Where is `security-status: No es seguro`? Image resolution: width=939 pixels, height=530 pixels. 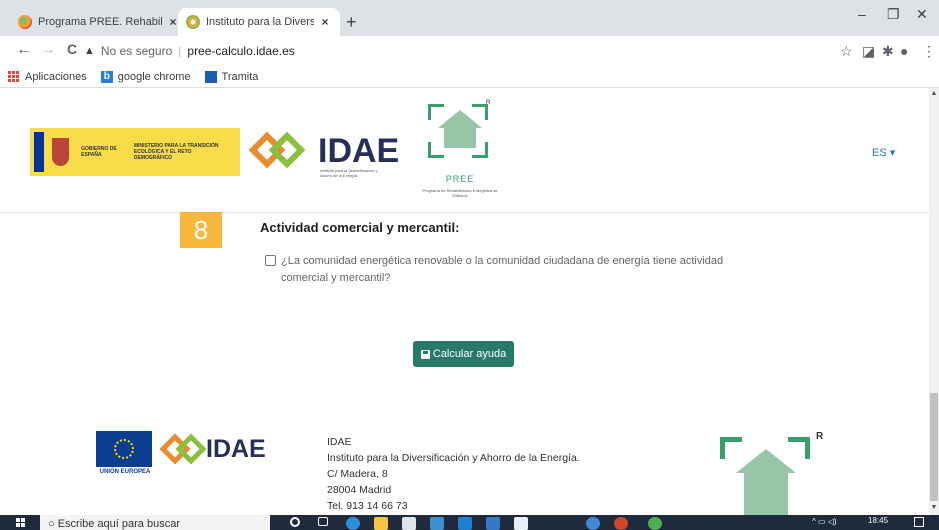
security-status: No es seguro is located at coordinates (136, 51).